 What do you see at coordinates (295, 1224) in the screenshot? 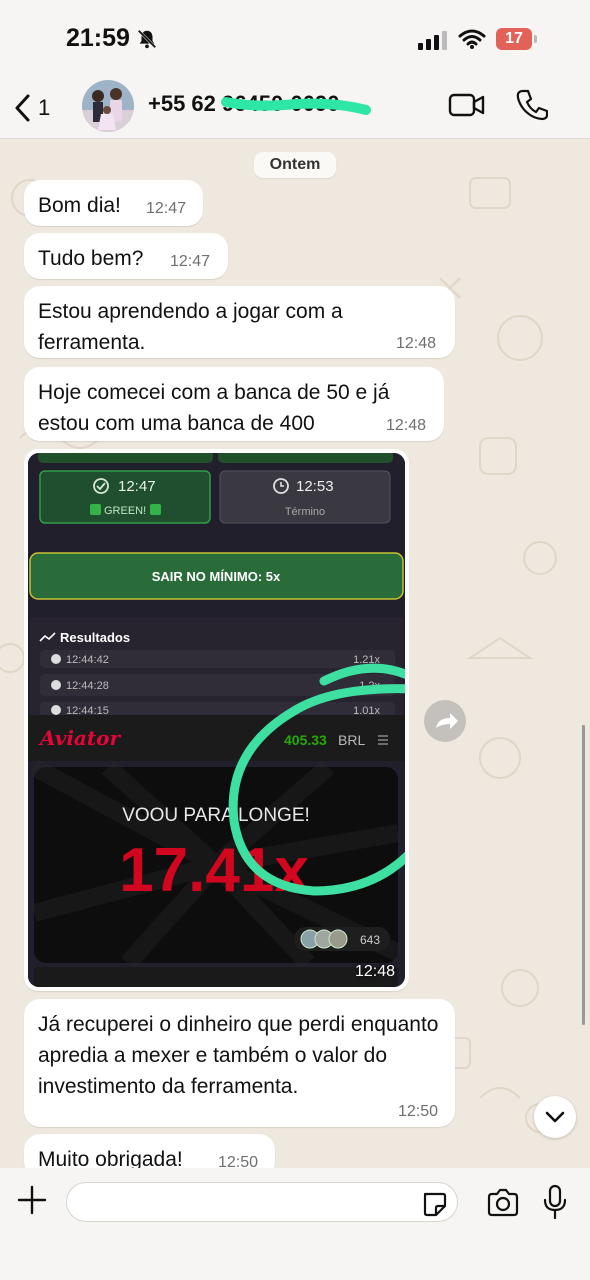
I see `message-composer` at bounding box center [295, 1224].